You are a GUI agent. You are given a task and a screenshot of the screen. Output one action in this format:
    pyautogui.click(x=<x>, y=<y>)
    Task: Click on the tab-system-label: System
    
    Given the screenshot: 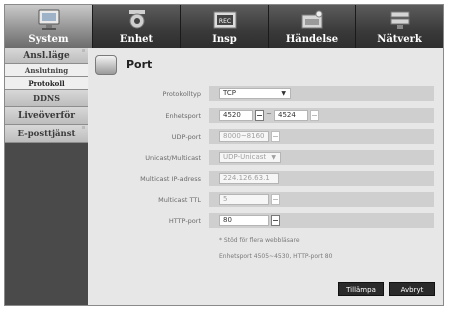 What is the action you would take?
    pyautogui.click(x=48, y=39)
    